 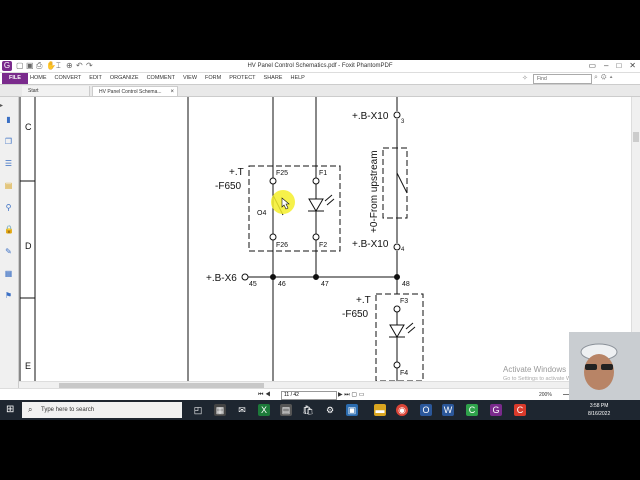 I want to click on taskbar-search-placeholder: Type here to search, so click(x=68, y=410).